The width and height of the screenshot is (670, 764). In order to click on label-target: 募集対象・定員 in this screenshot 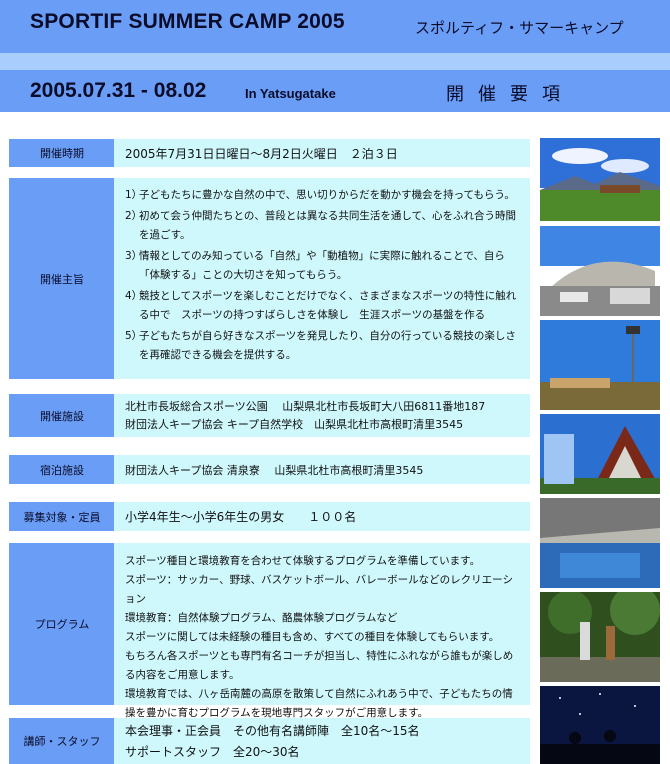, I will do `click(62, 516)`.